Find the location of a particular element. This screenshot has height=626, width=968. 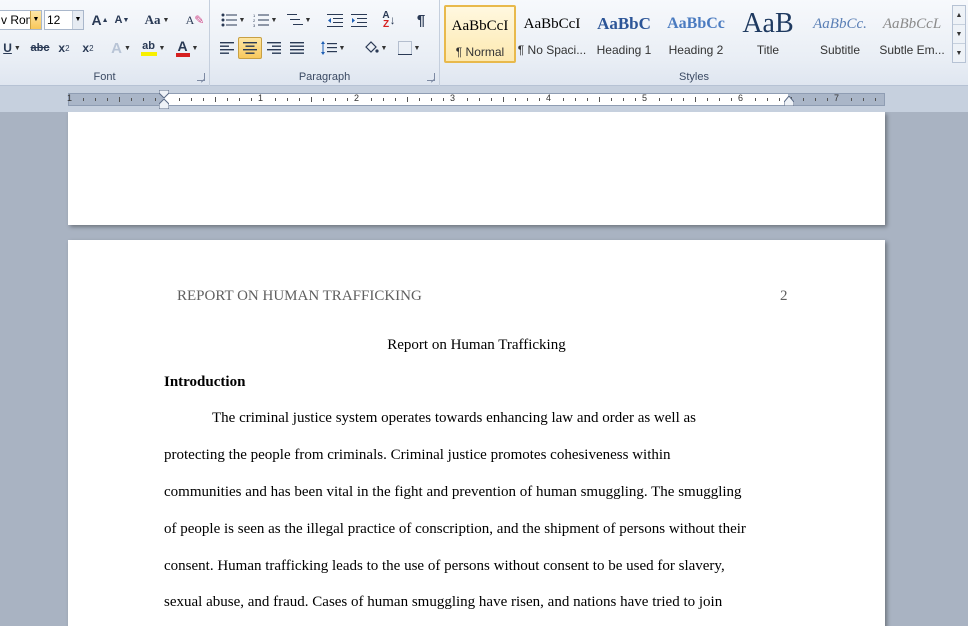

increase-indent-icon is located at coordinates (359, 20).